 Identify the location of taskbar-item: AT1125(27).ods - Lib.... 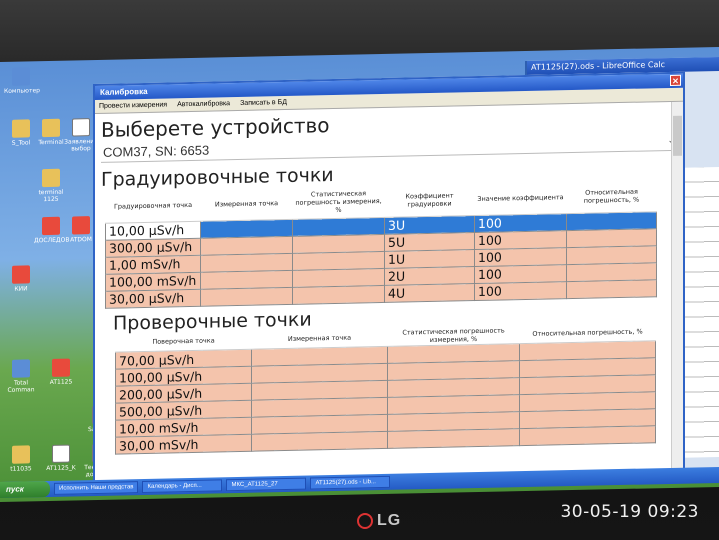
(350, 482).